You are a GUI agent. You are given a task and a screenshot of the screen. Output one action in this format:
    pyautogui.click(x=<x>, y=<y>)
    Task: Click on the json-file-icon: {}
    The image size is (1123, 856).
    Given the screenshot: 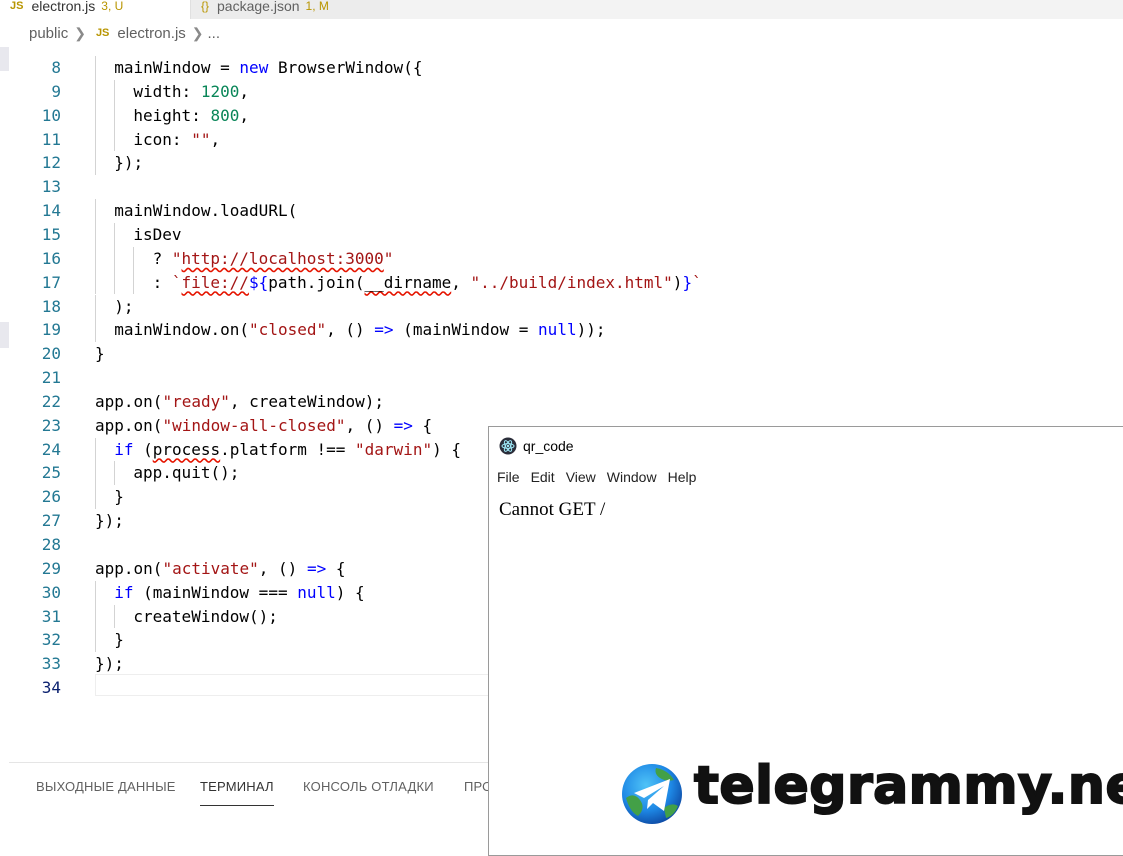 What is the action you would take?
    pyautogui.click(x=205, y=6)
    